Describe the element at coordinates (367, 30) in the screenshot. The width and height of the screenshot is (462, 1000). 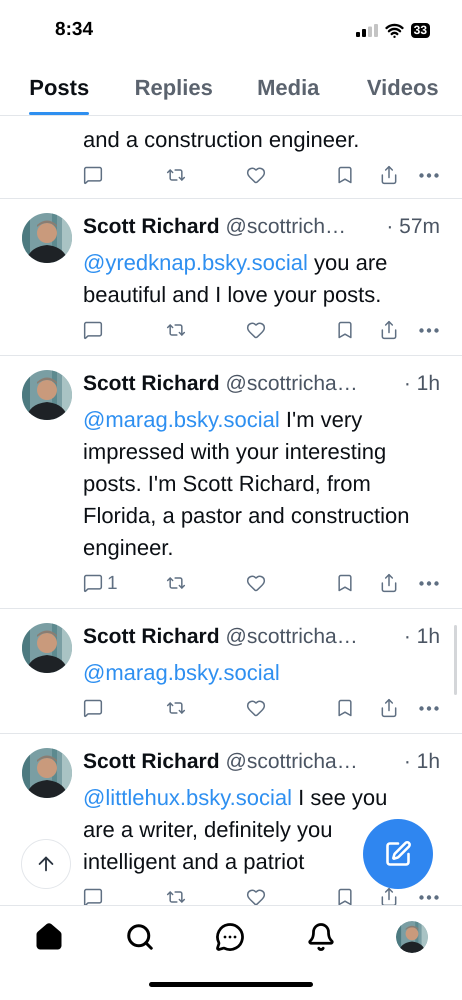
I see `signal-icon` at that location.